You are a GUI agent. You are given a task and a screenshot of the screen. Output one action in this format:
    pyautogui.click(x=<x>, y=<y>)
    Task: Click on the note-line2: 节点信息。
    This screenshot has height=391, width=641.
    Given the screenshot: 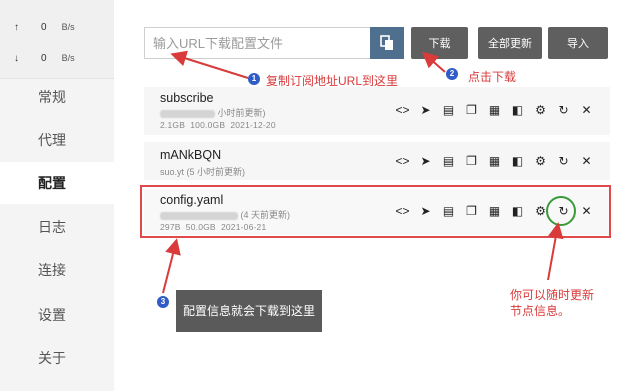 What is the action you would take?
    pyautogui.click(x=540, y=311)
    